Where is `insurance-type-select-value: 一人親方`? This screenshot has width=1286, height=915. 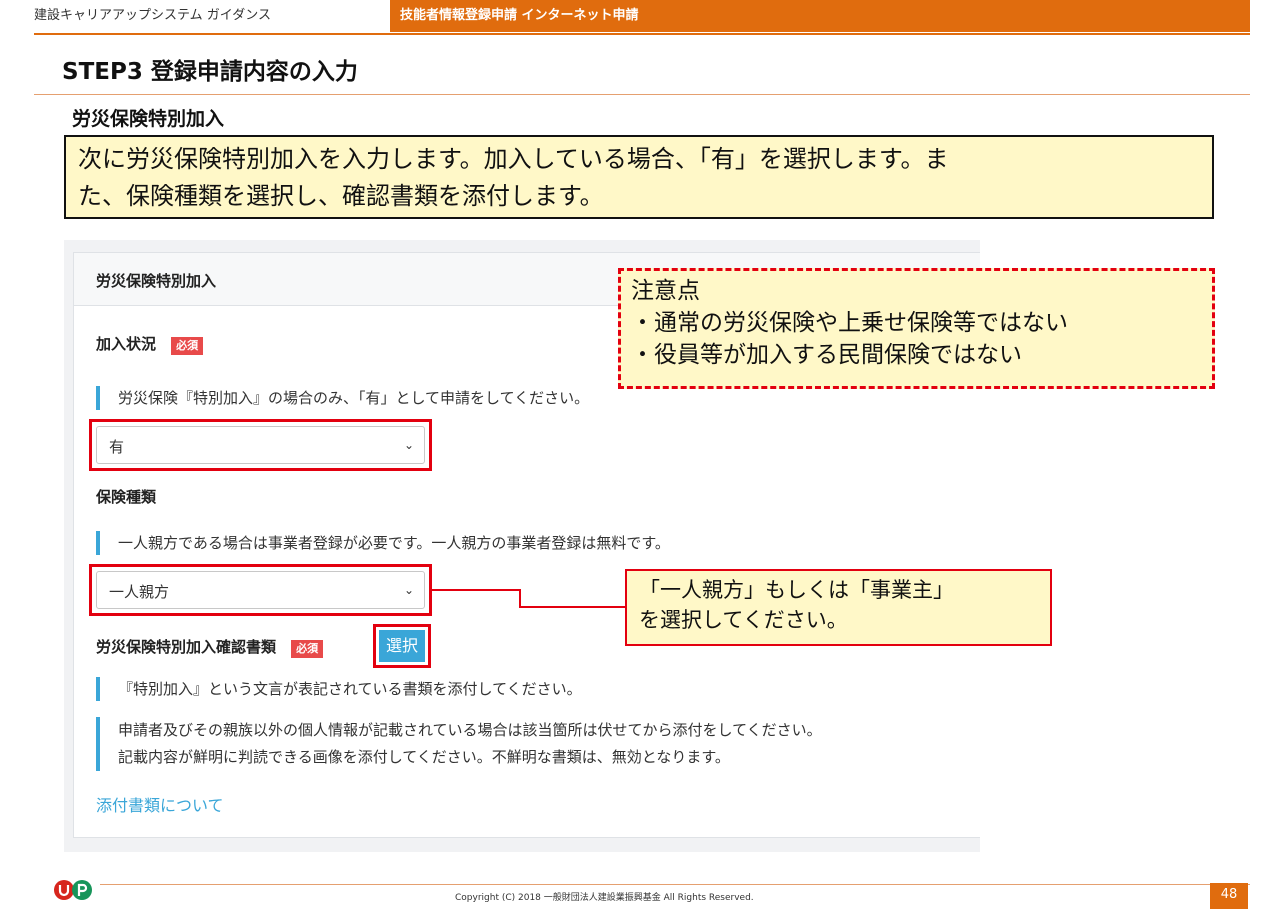
insurance-type-select-value: 一人親方 is located at coordinates (139, 592).